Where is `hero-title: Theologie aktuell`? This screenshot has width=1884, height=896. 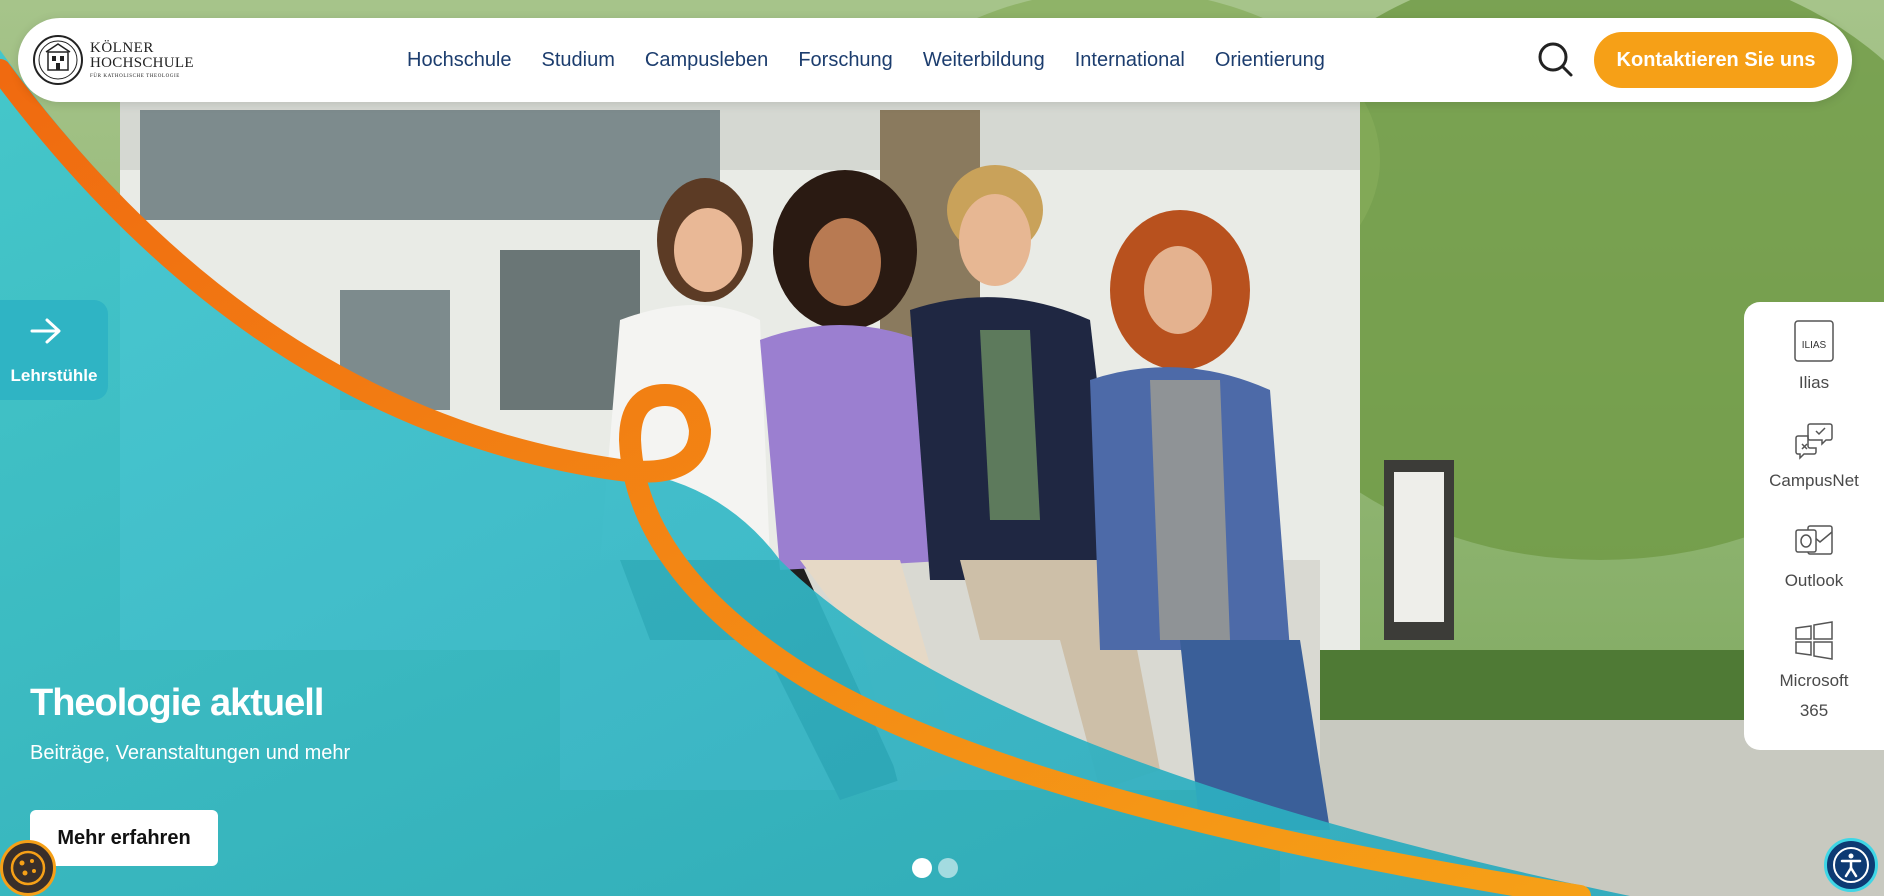
hero-title: Theologie aktuell is located at coordinates (177, 703).